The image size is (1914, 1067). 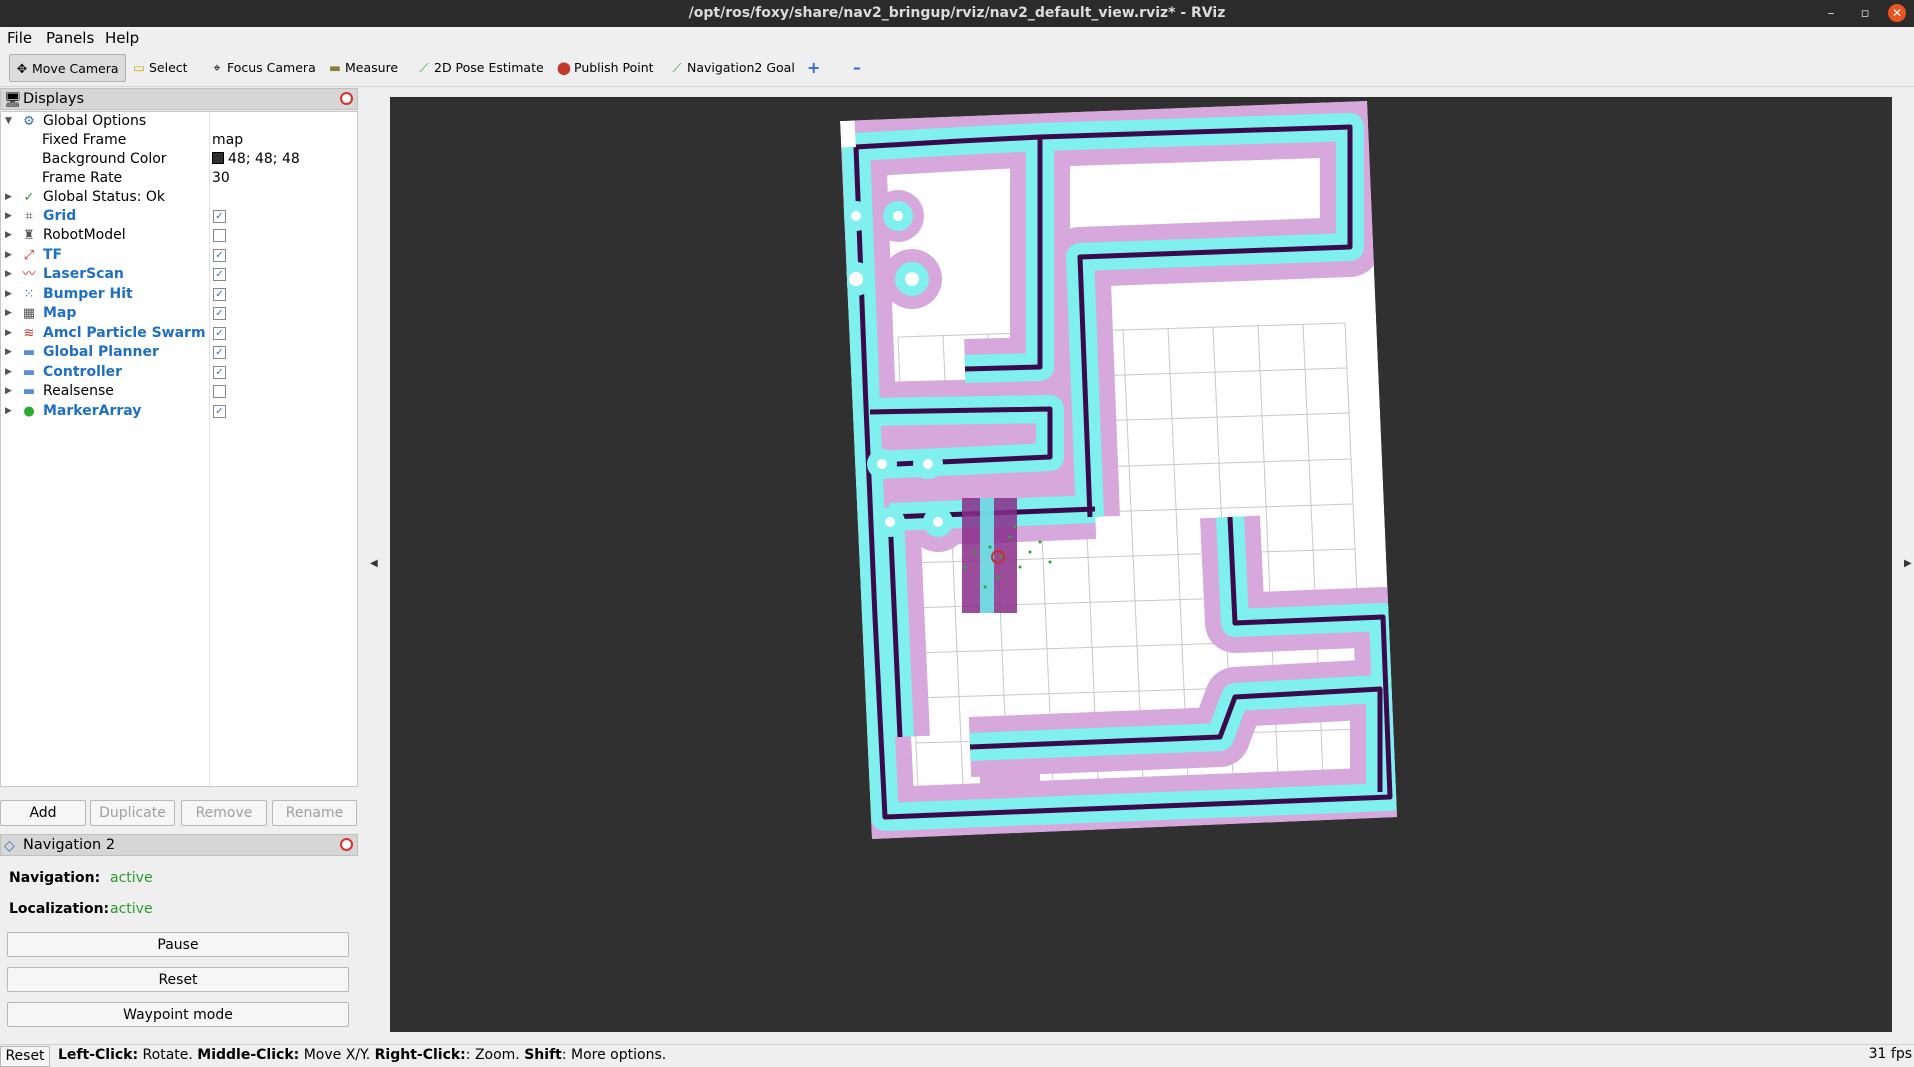 I want to click on background-color-label: Background Color, so click(x=104, y=159).